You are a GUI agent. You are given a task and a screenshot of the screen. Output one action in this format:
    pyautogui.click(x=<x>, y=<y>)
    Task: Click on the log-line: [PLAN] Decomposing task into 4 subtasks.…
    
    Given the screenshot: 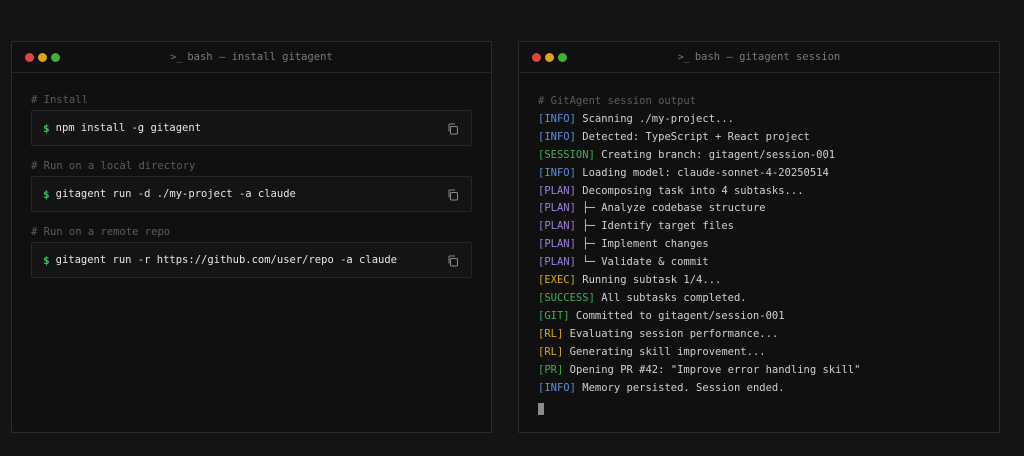 What is the action you would take?
    pyautogui.click(x=759, y=192)
    